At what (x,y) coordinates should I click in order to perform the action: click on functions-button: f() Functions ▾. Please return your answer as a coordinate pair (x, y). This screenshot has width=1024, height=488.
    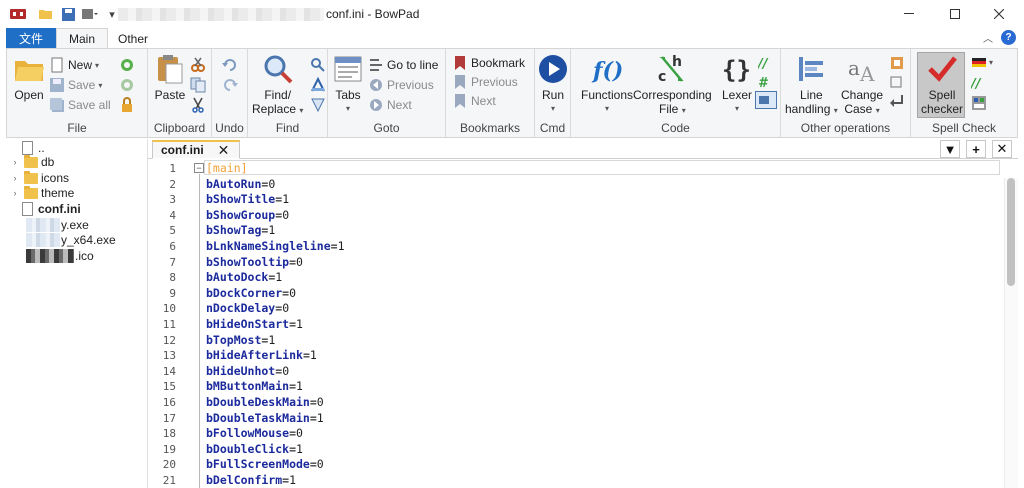
    Looking at the image, I should click on (607, 84).